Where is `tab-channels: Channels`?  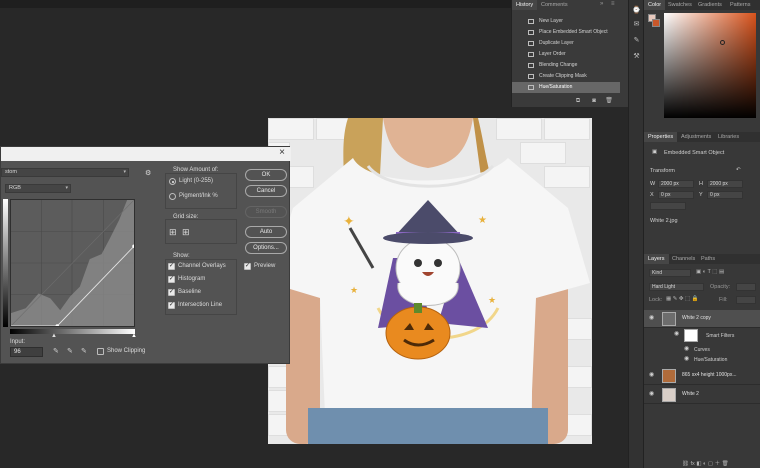
tab-channels: Channels is located at coordinates (683, 259).